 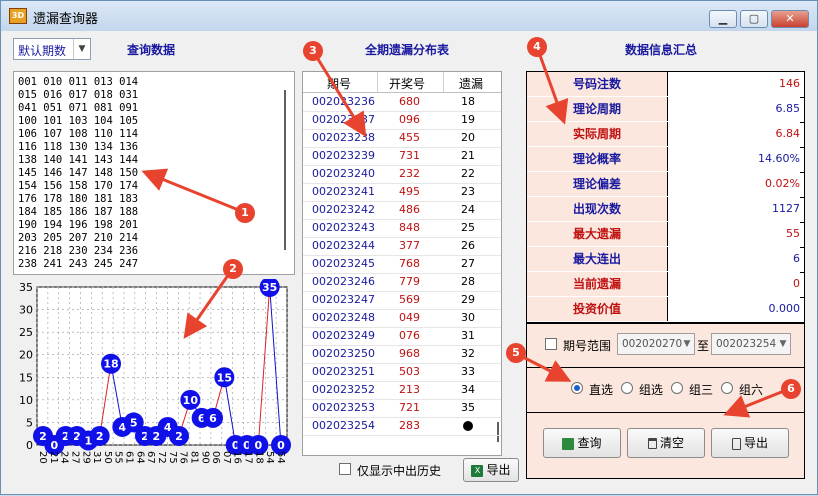 I want to click on annotation-marker: 4, so click(x=537, y=47).